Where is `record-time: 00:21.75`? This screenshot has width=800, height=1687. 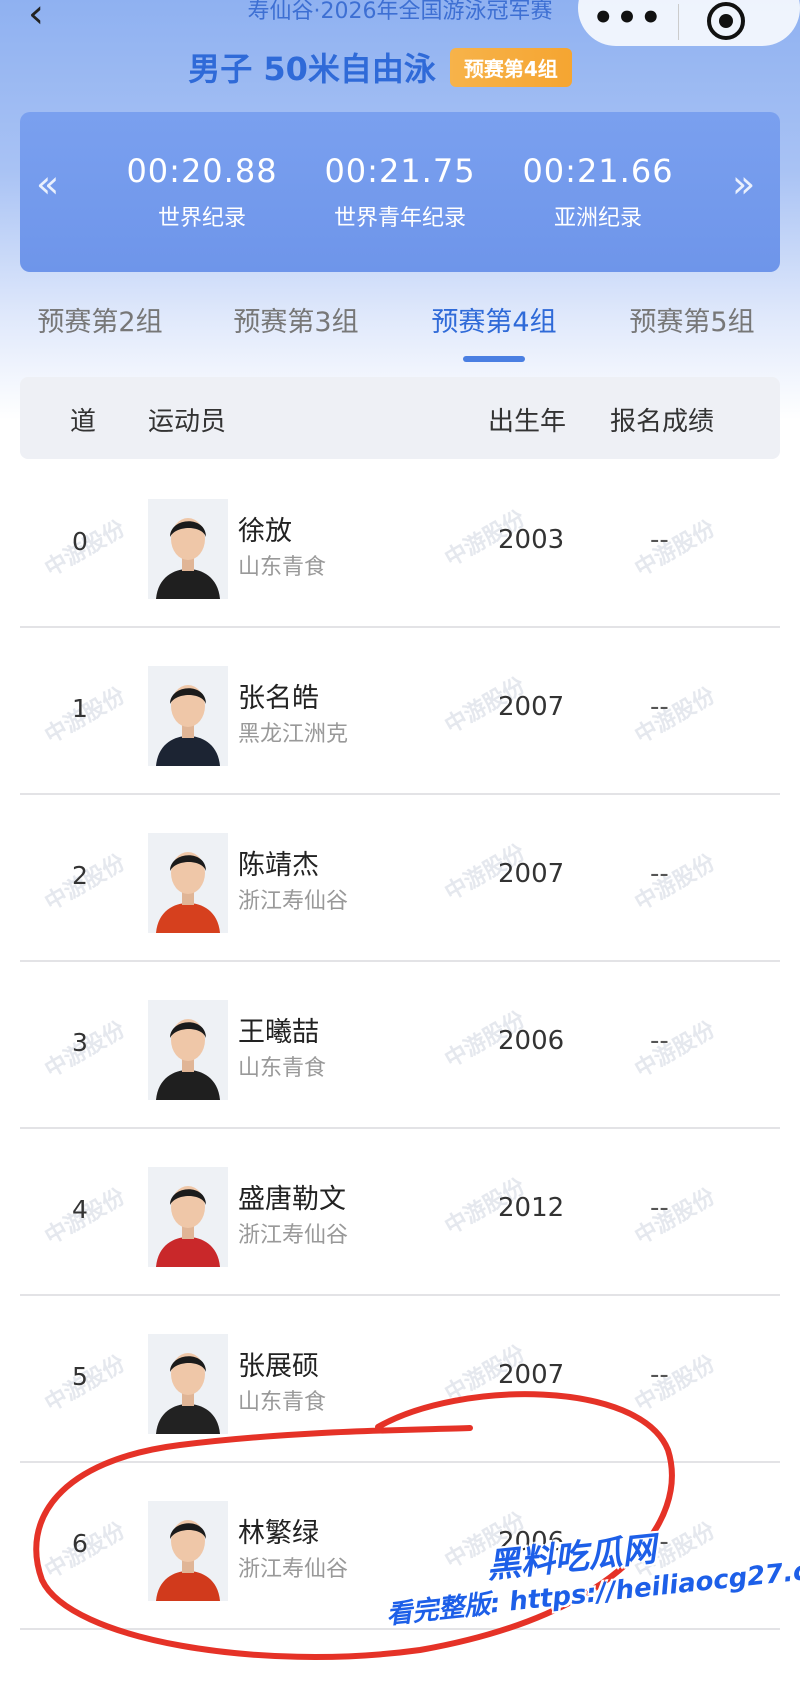 record-time: 00:21.75 is located at coordinates (400, 171).